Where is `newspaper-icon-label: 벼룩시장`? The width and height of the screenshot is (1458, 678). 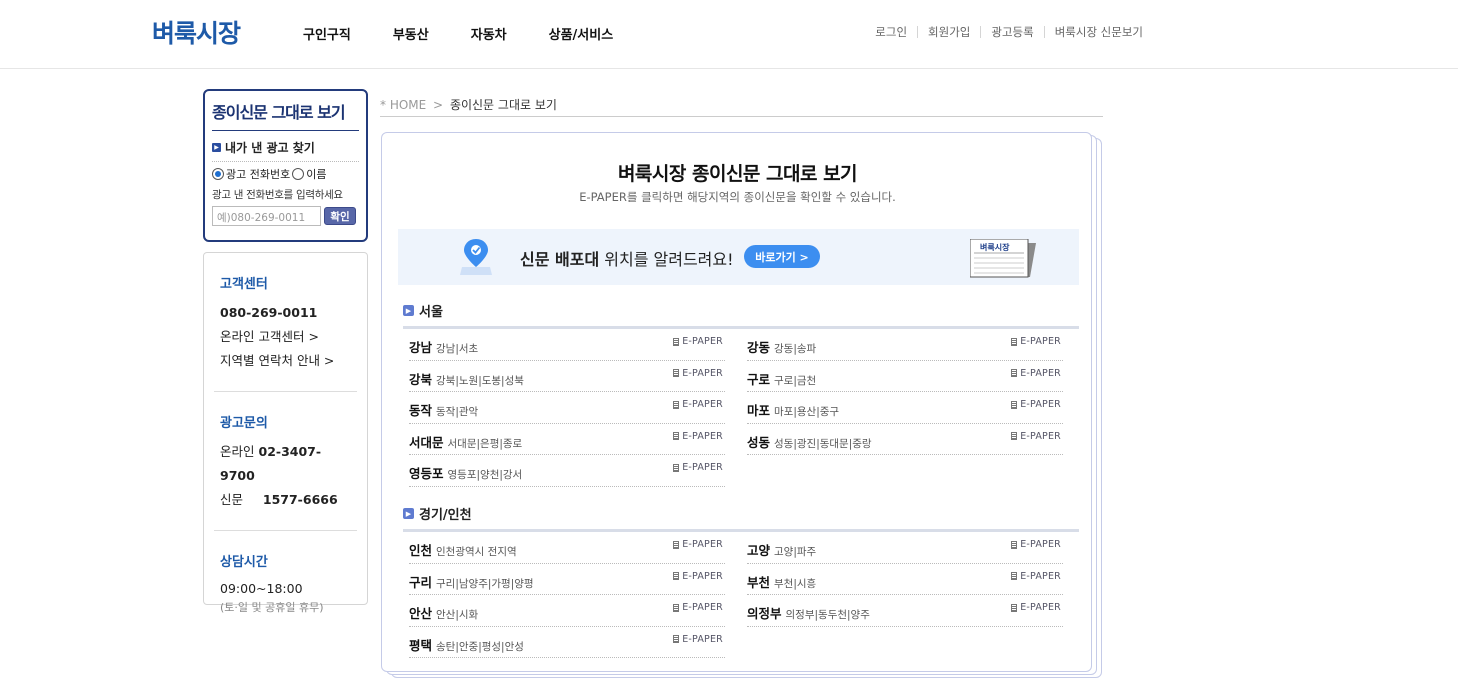
newspaper-icon-label: 벼룩시장 is located at coordinates (995, 247).